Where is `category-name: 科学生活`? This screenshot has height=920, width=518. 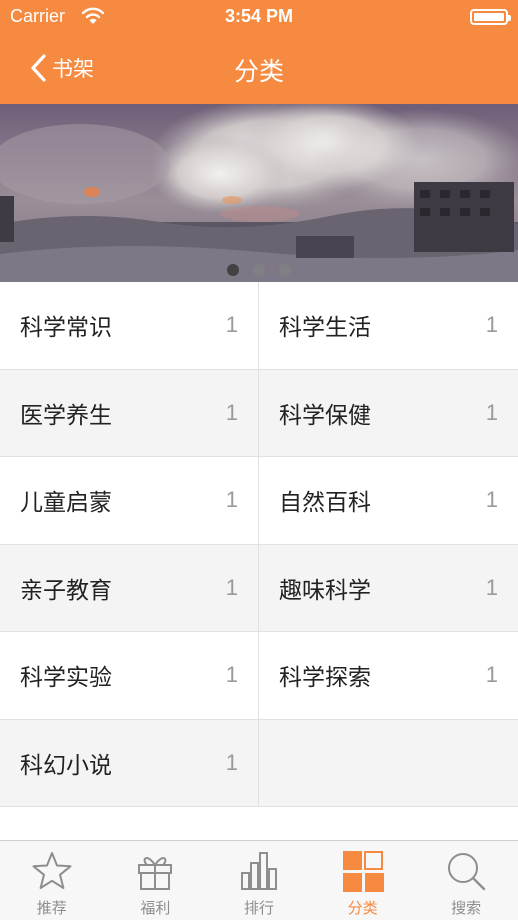
category-name: 科学生活 is located at coordinates (325, 328).